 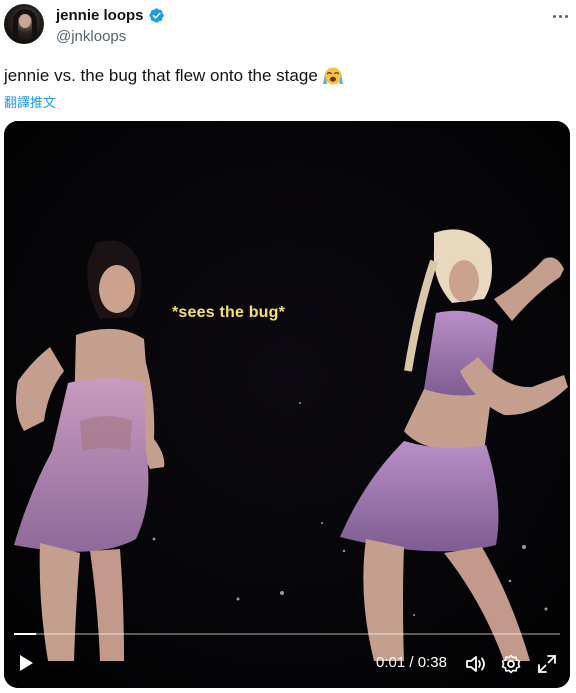 What do you see at coordinates (156, 15) in the screenshot?
I see `verified-badge-icon` at bounding box center [156, 15].